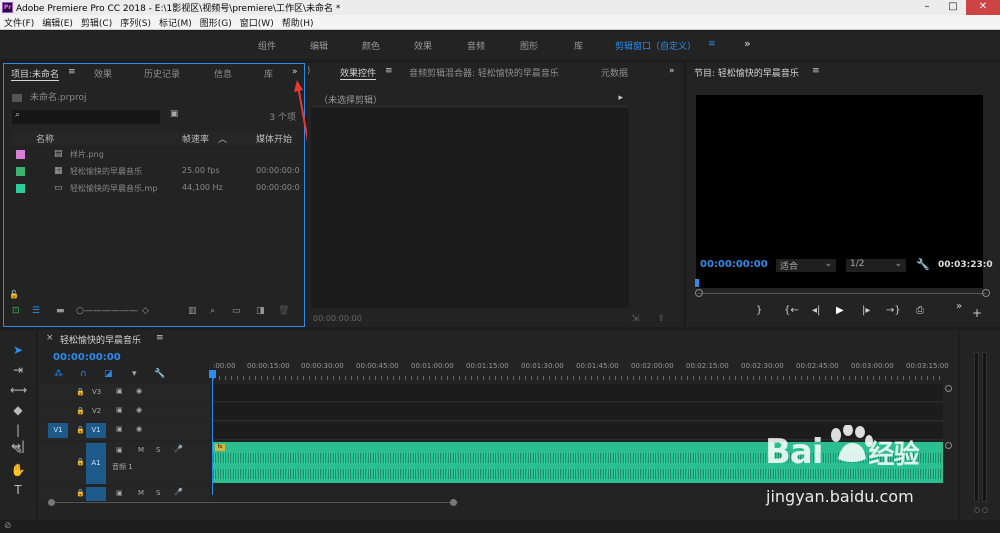 This screenshot has width=1000, height=533. I want to click on track-row-v3, so click(578, 393).